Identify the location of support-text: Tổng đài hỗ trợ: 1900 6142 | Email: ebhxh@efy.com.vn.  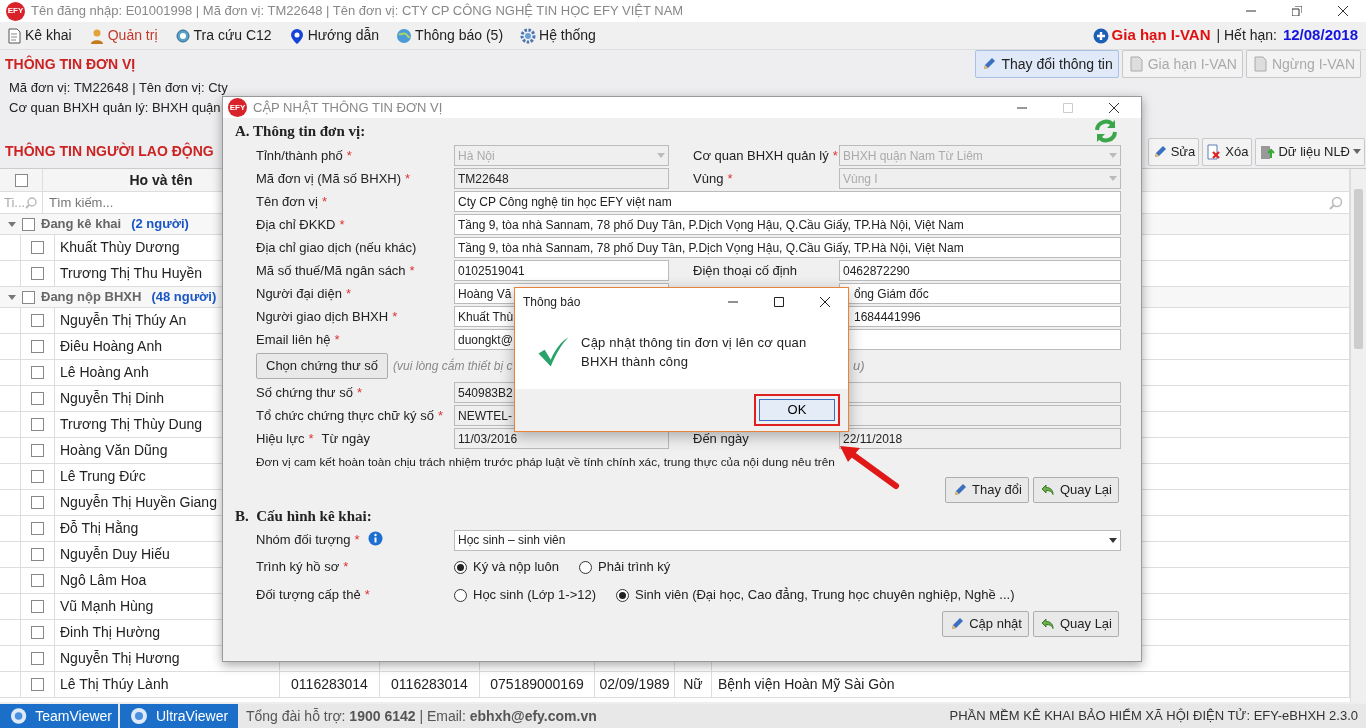
(421, 716).